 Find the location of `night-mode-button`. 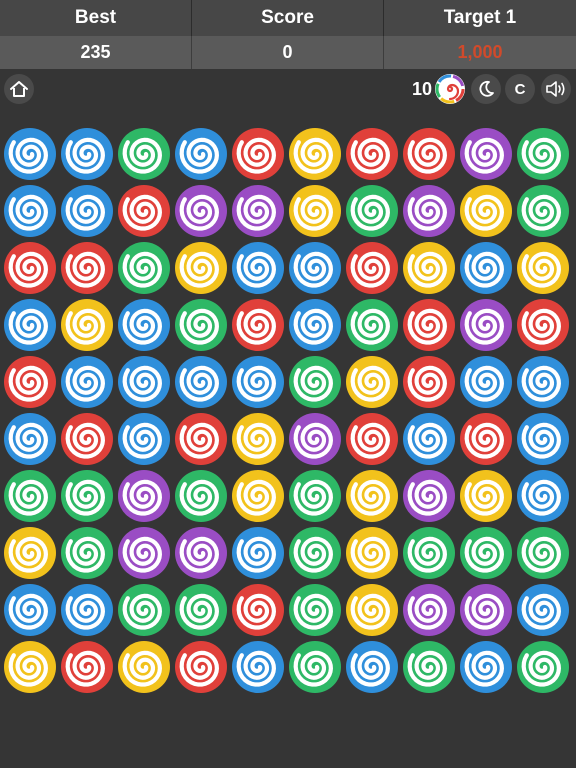

night-mode-button is located at coordinates (486, 89).